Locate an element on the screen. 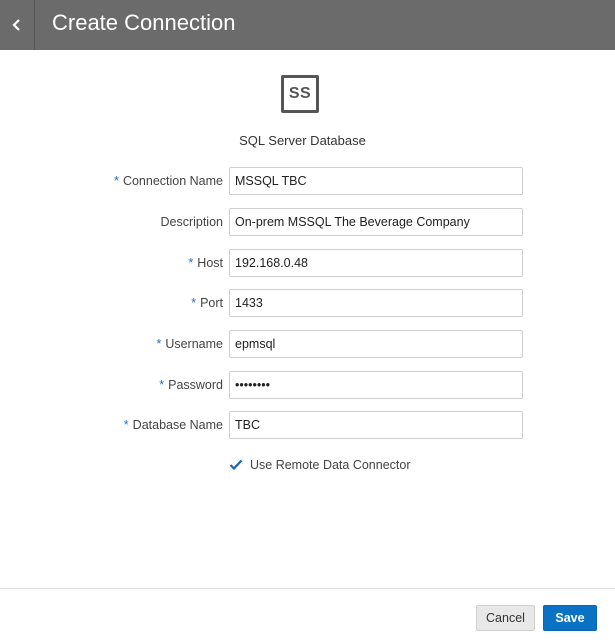  username-row: * Username is located at coordinates (307, 344).